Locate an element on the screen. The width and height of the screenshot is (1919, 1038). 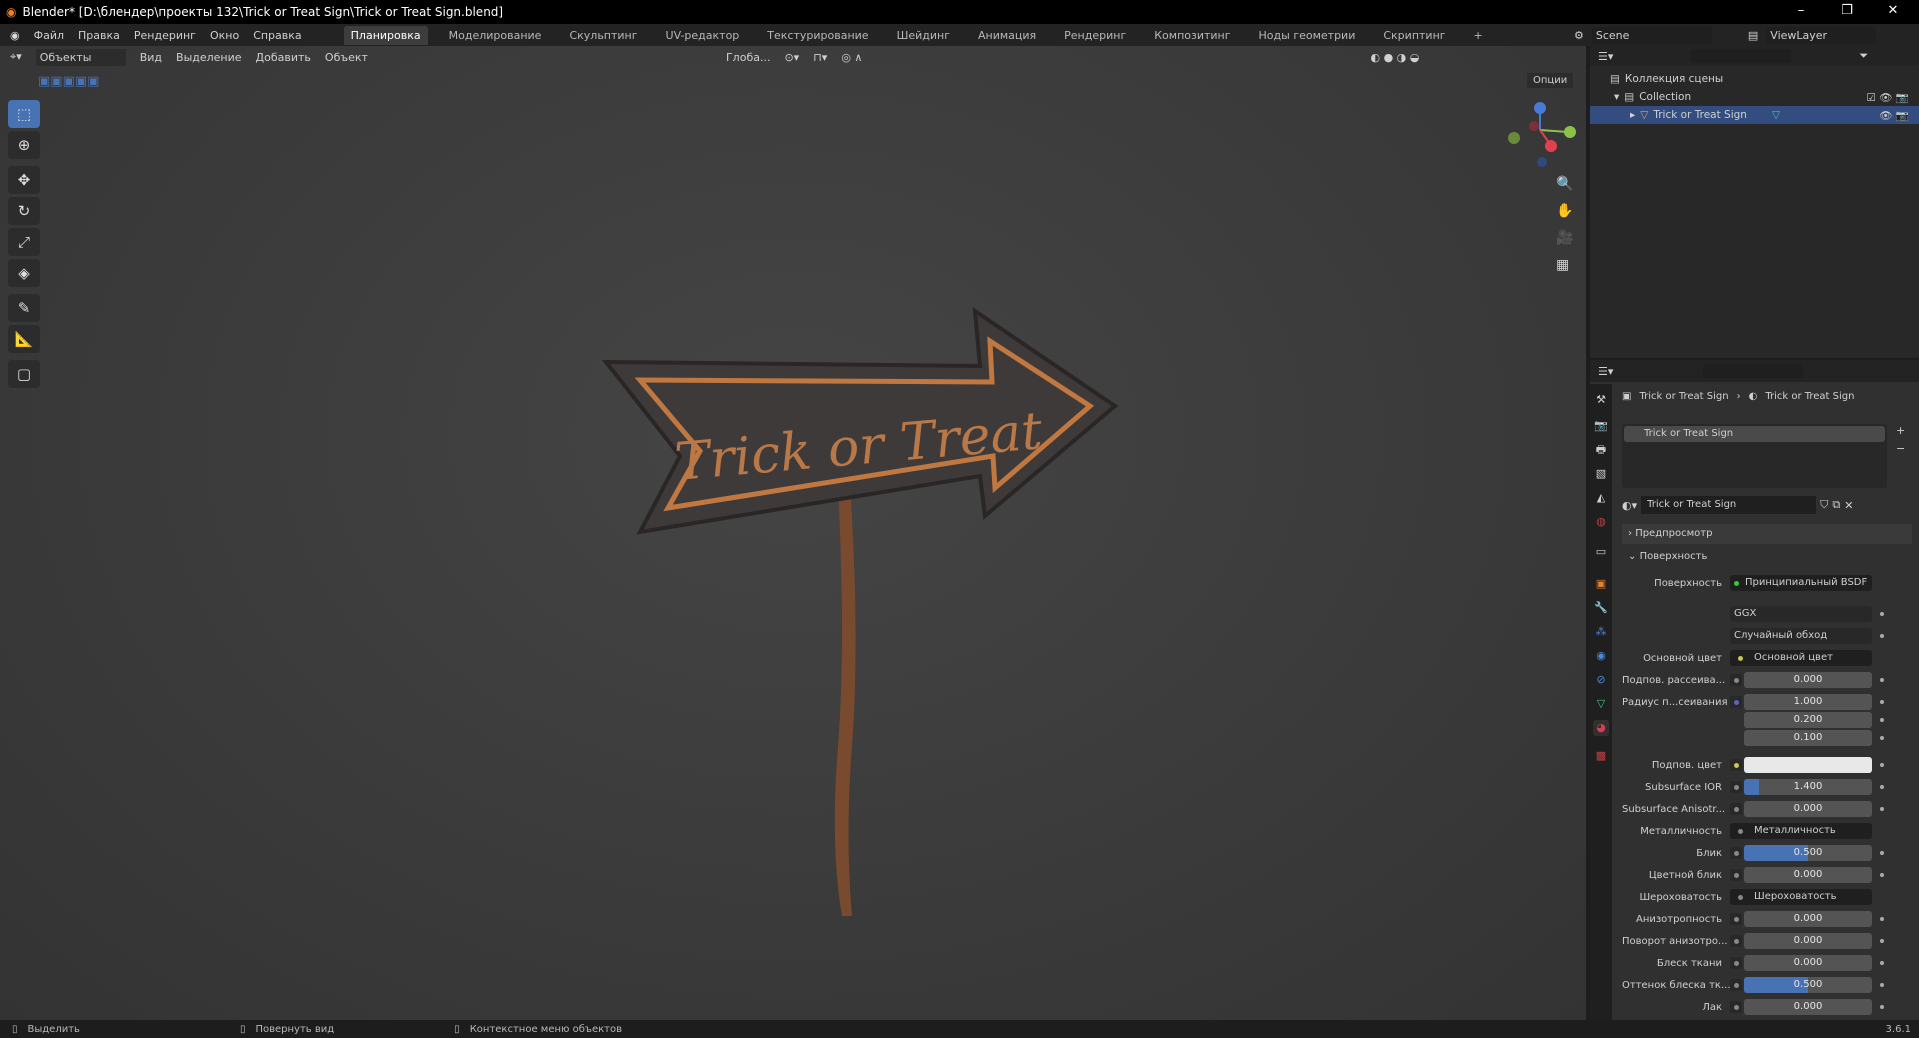
display-mode-icon: ☰▾ is located at coordinates (1605, 56).